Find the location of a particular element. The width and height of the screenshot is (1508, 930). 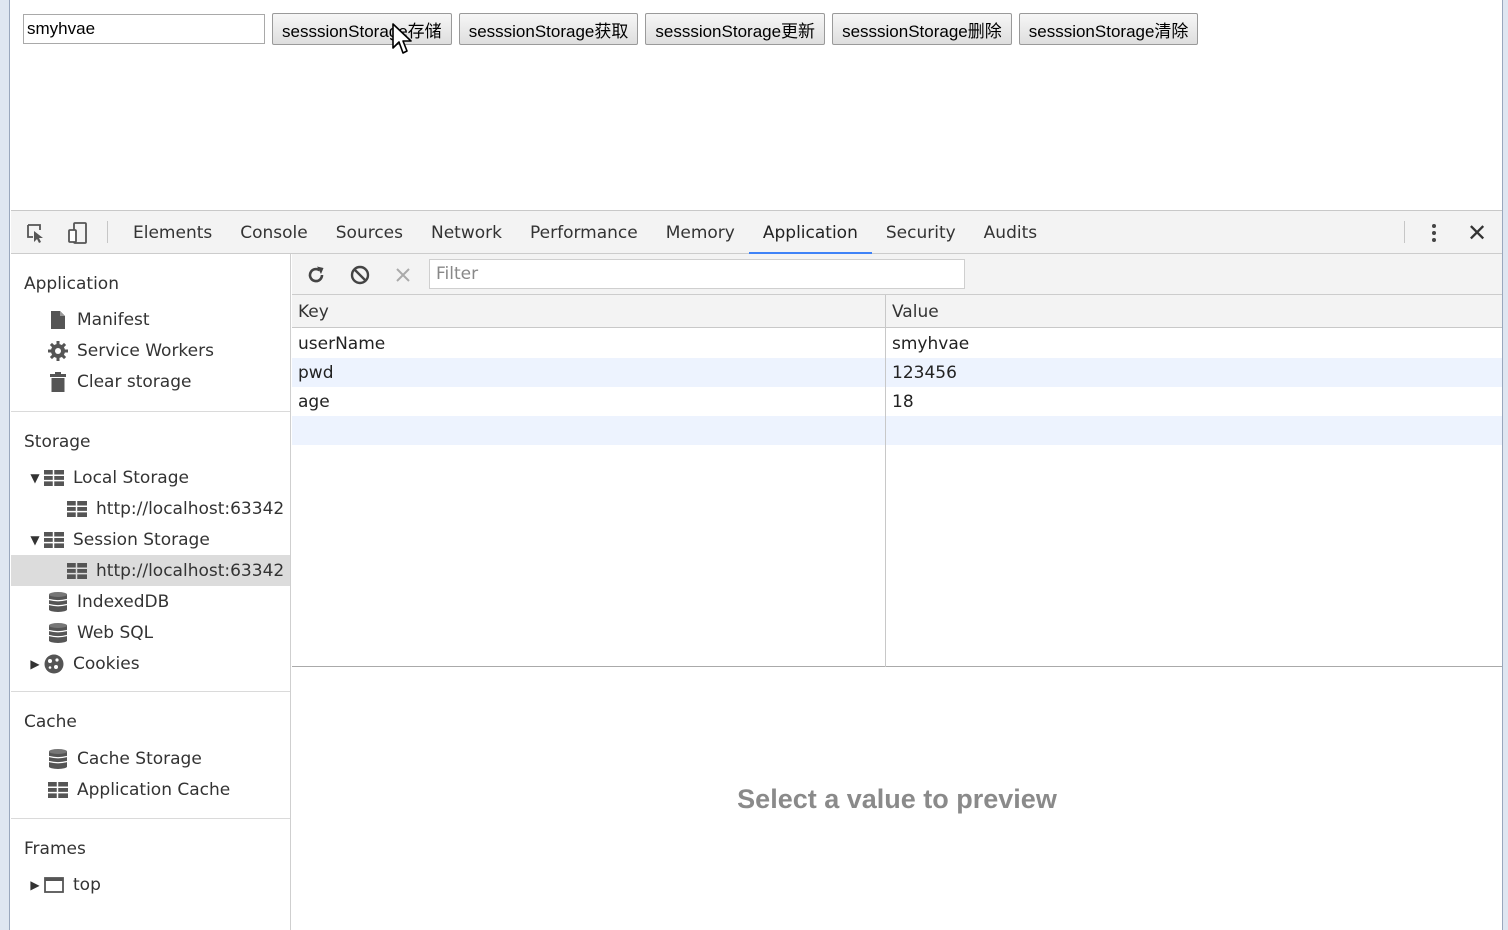

filter-input is located at coordinates (697, 274).